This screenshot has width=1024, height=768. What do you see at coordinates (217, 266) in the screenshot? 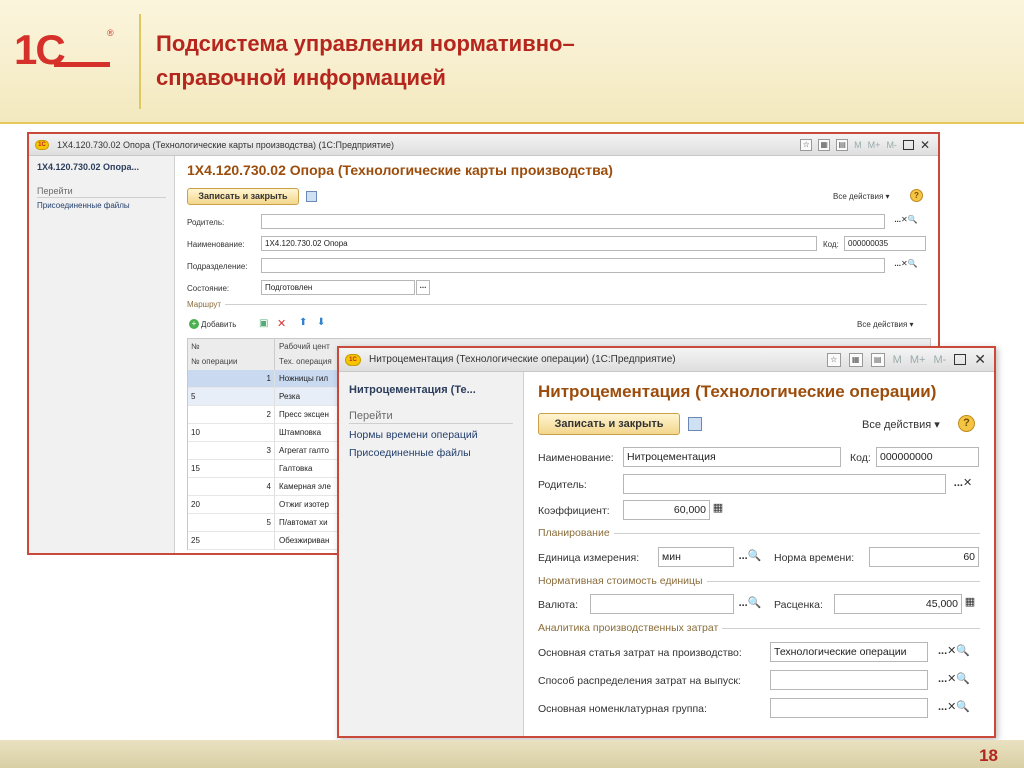
I see `division-label: Подразделение:` at bounding box center [217, 266].